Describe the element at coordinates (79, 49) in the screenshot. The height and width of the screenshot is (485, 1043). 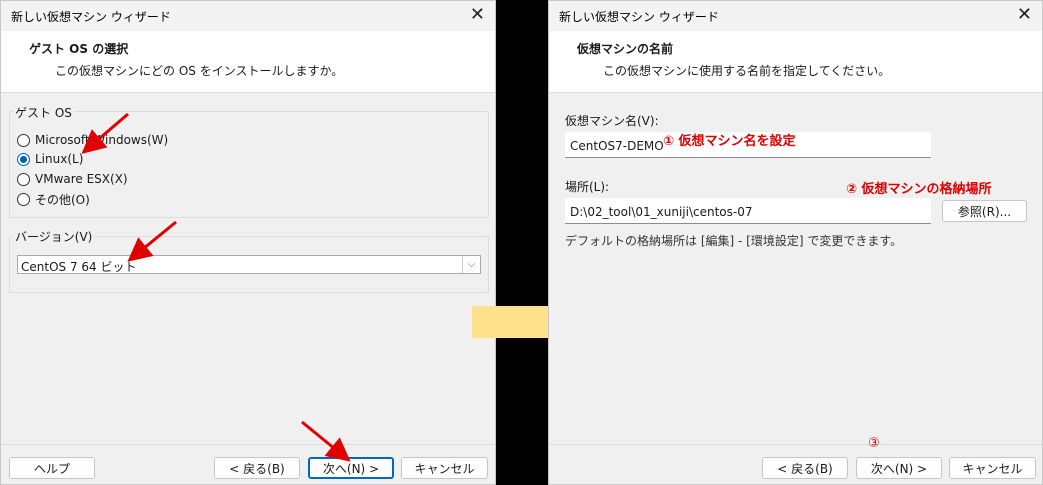
I see `page-title: ゲスト OS の選択` at that location.